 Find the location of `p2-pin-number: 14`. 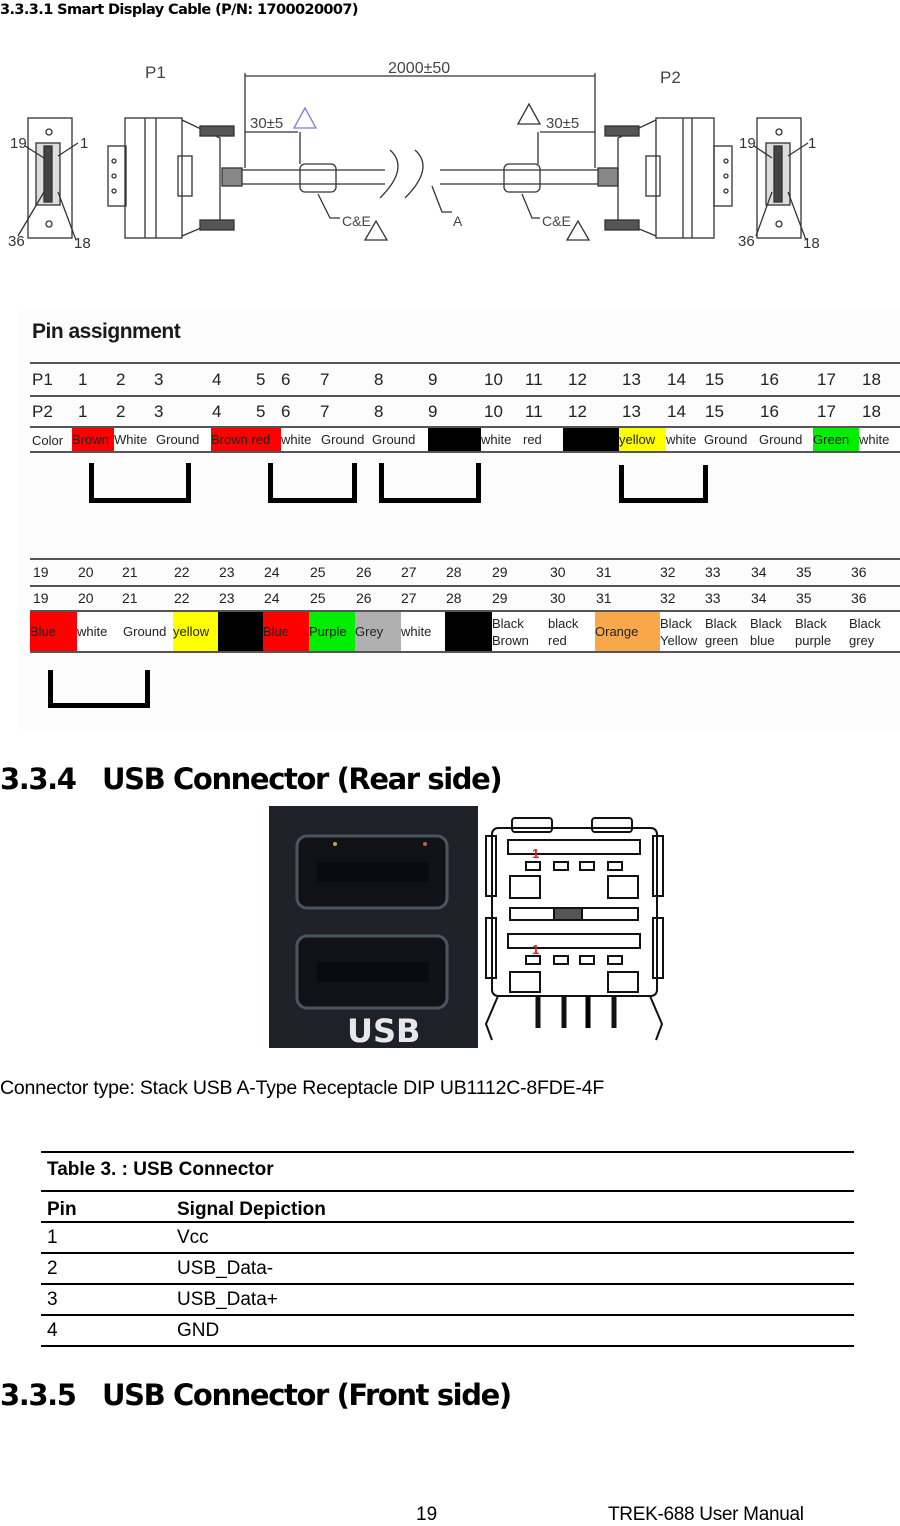

p2-pin-number: 14 is located at coordinates (676, 411).